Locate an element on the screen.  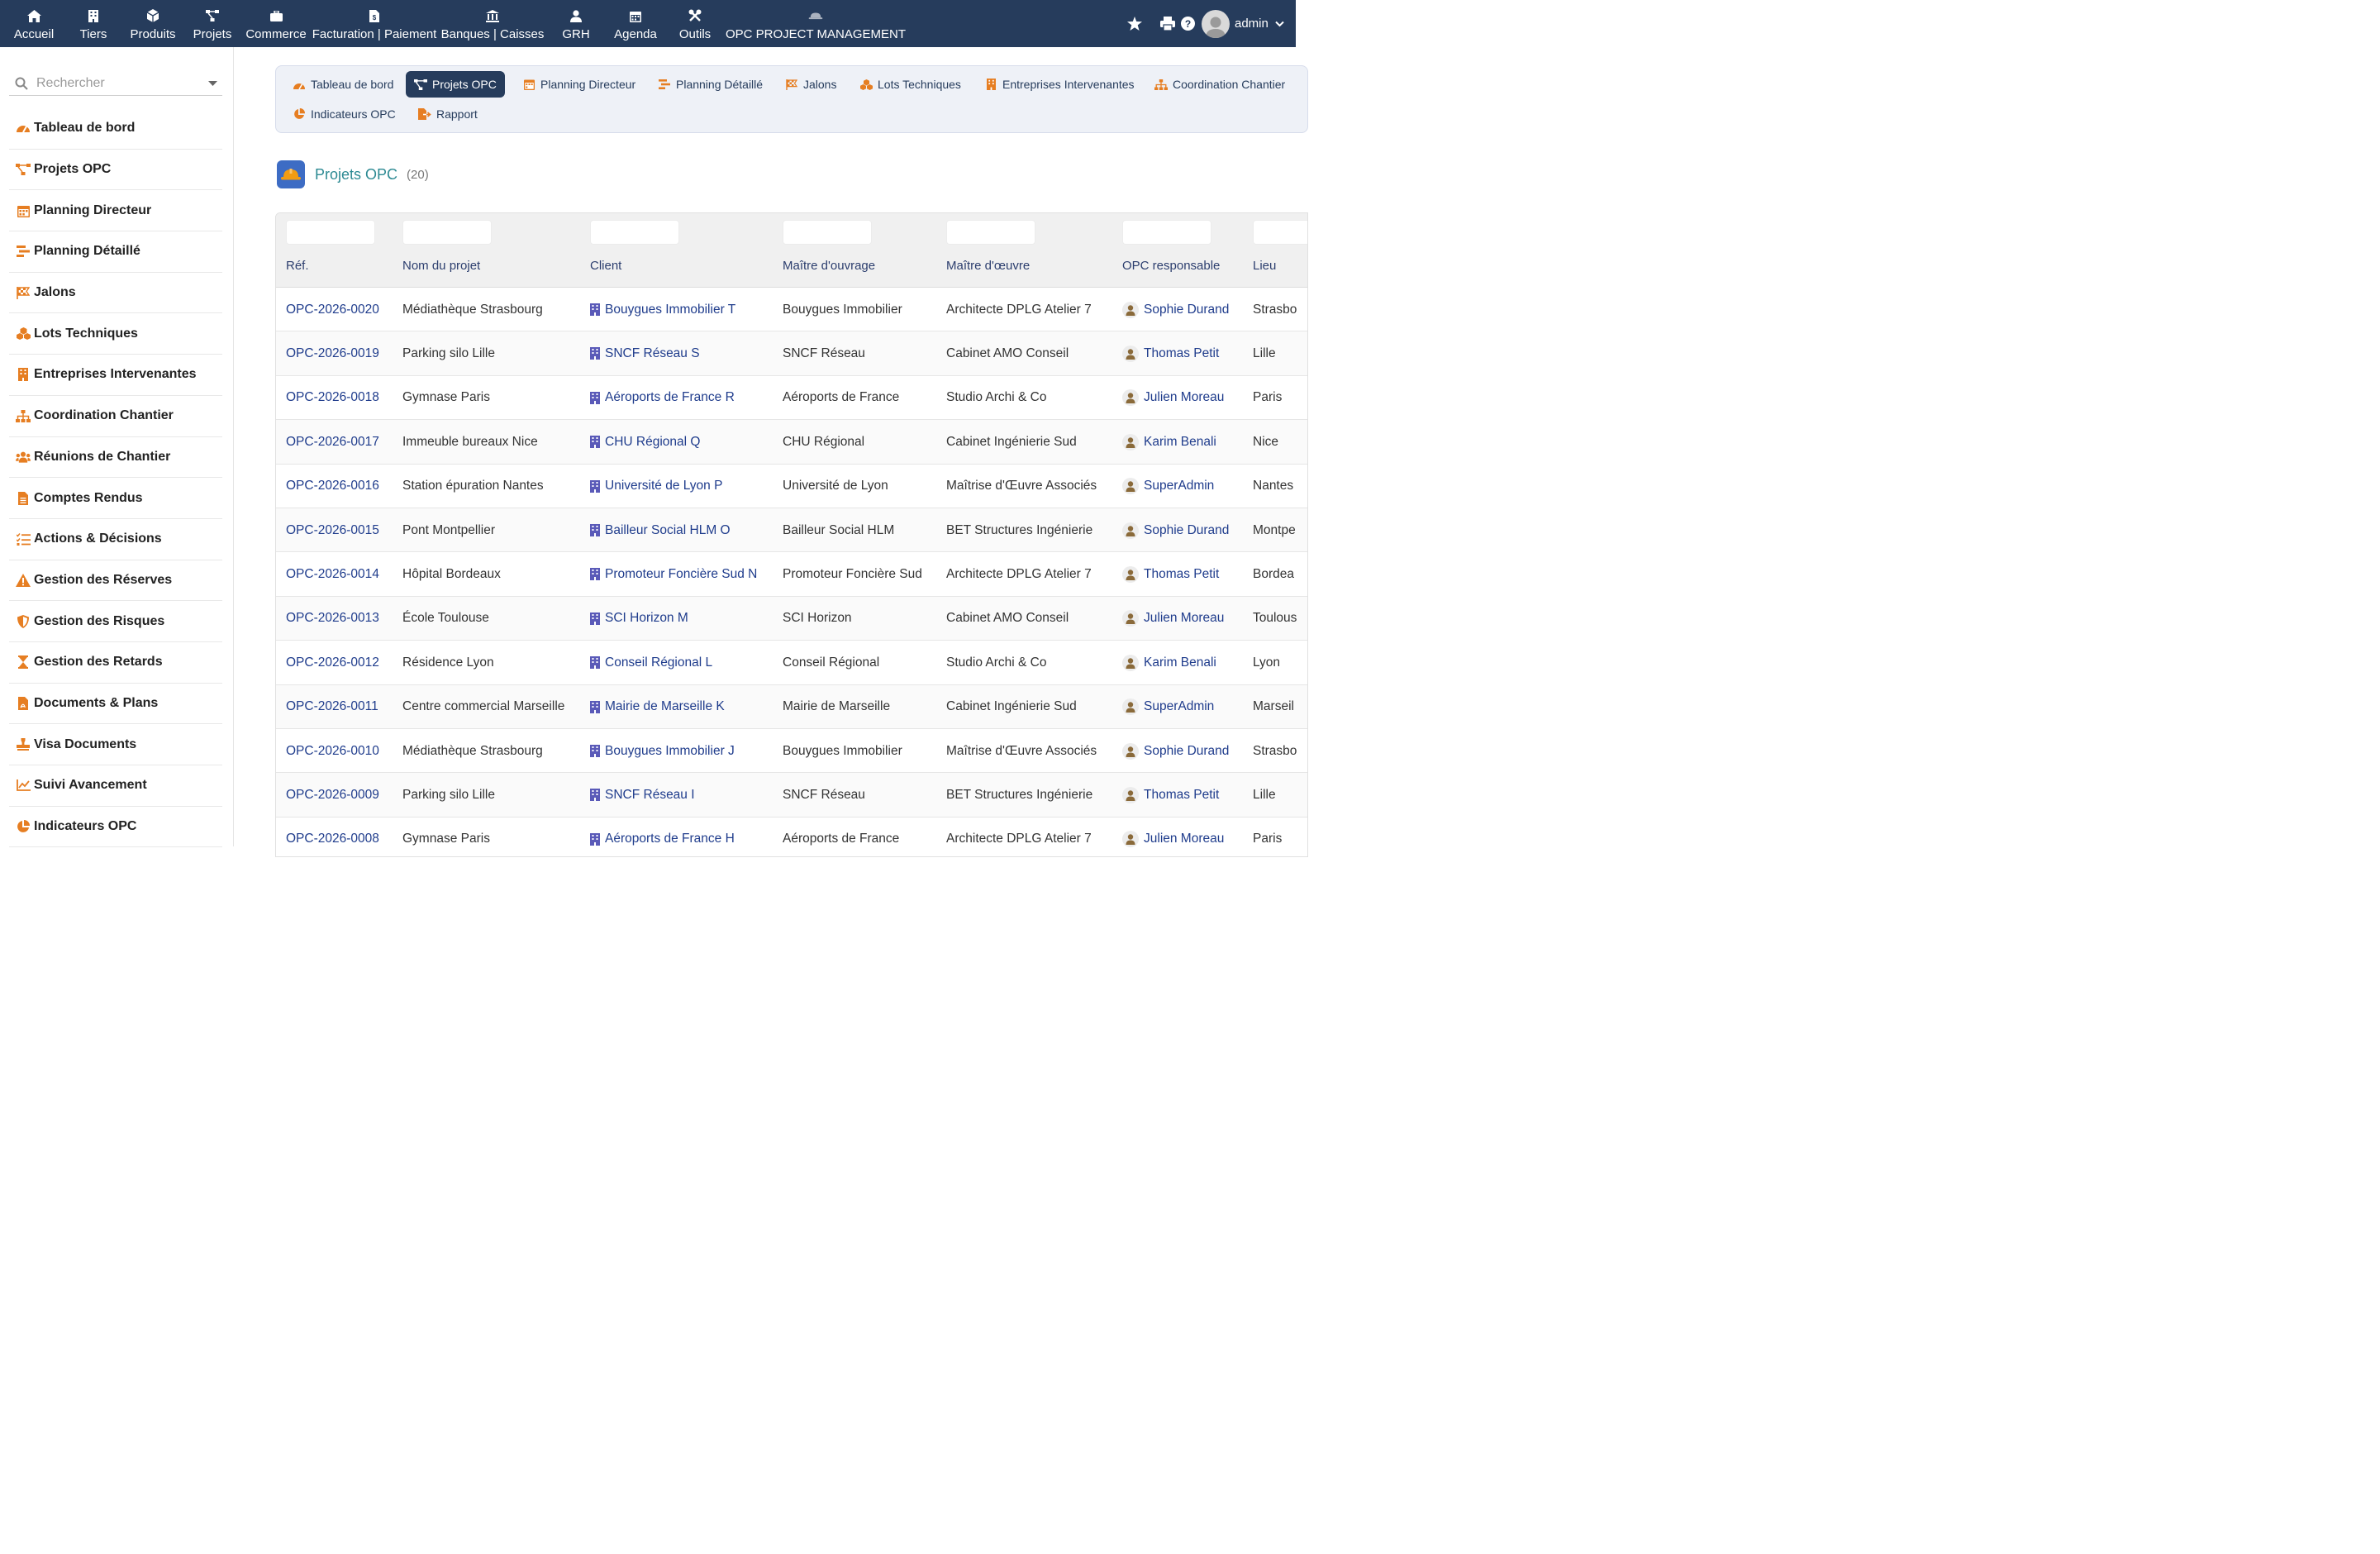
column-header-lieu: Lieu is located at coordinates (1264, 266).